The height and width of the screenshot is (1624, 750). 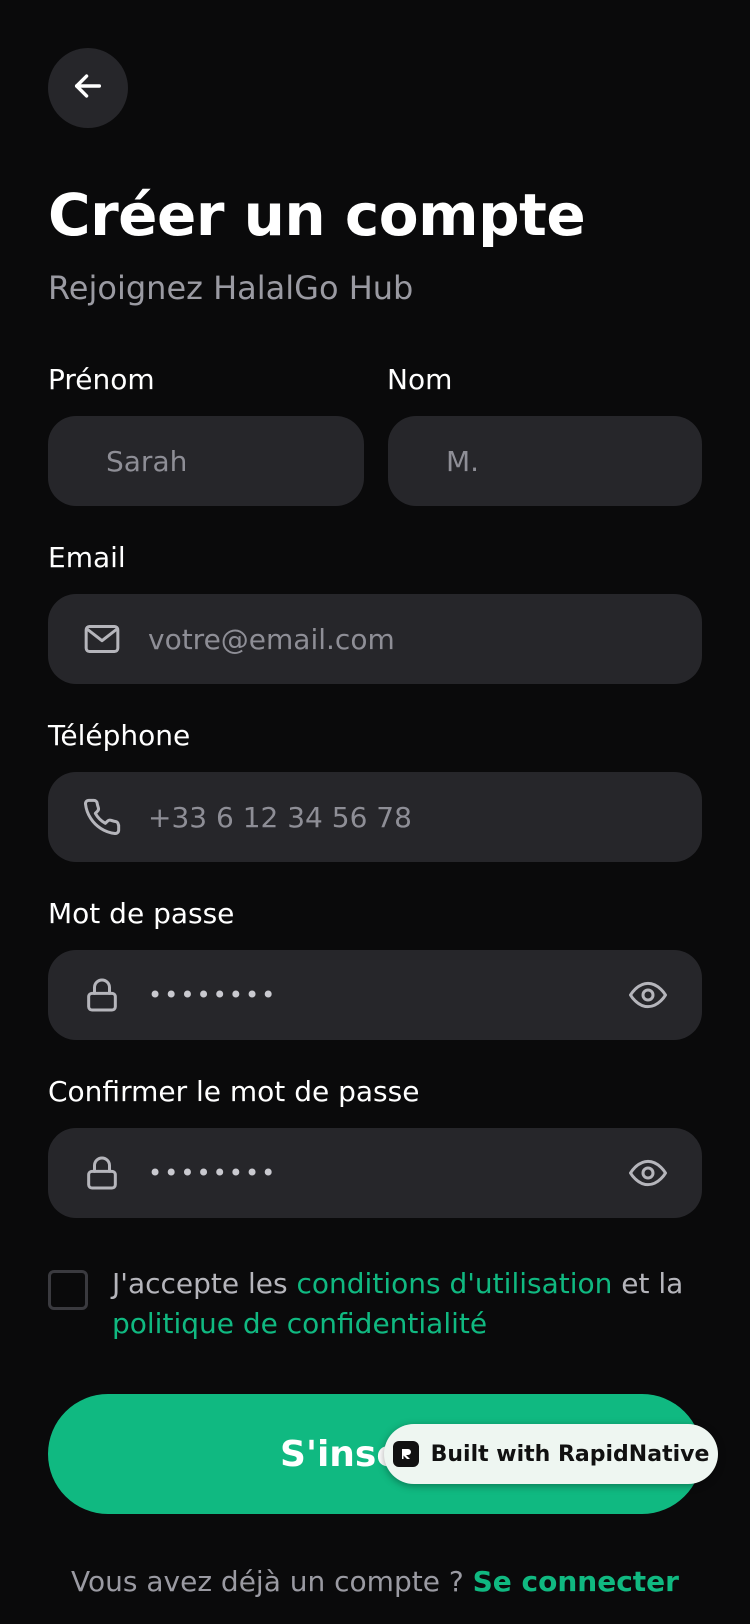 What do you see at coordinates (455, 1283) in the screenshot?
I see `terms-link: conditions d'utilisation` at bounding box center [455, 1283].